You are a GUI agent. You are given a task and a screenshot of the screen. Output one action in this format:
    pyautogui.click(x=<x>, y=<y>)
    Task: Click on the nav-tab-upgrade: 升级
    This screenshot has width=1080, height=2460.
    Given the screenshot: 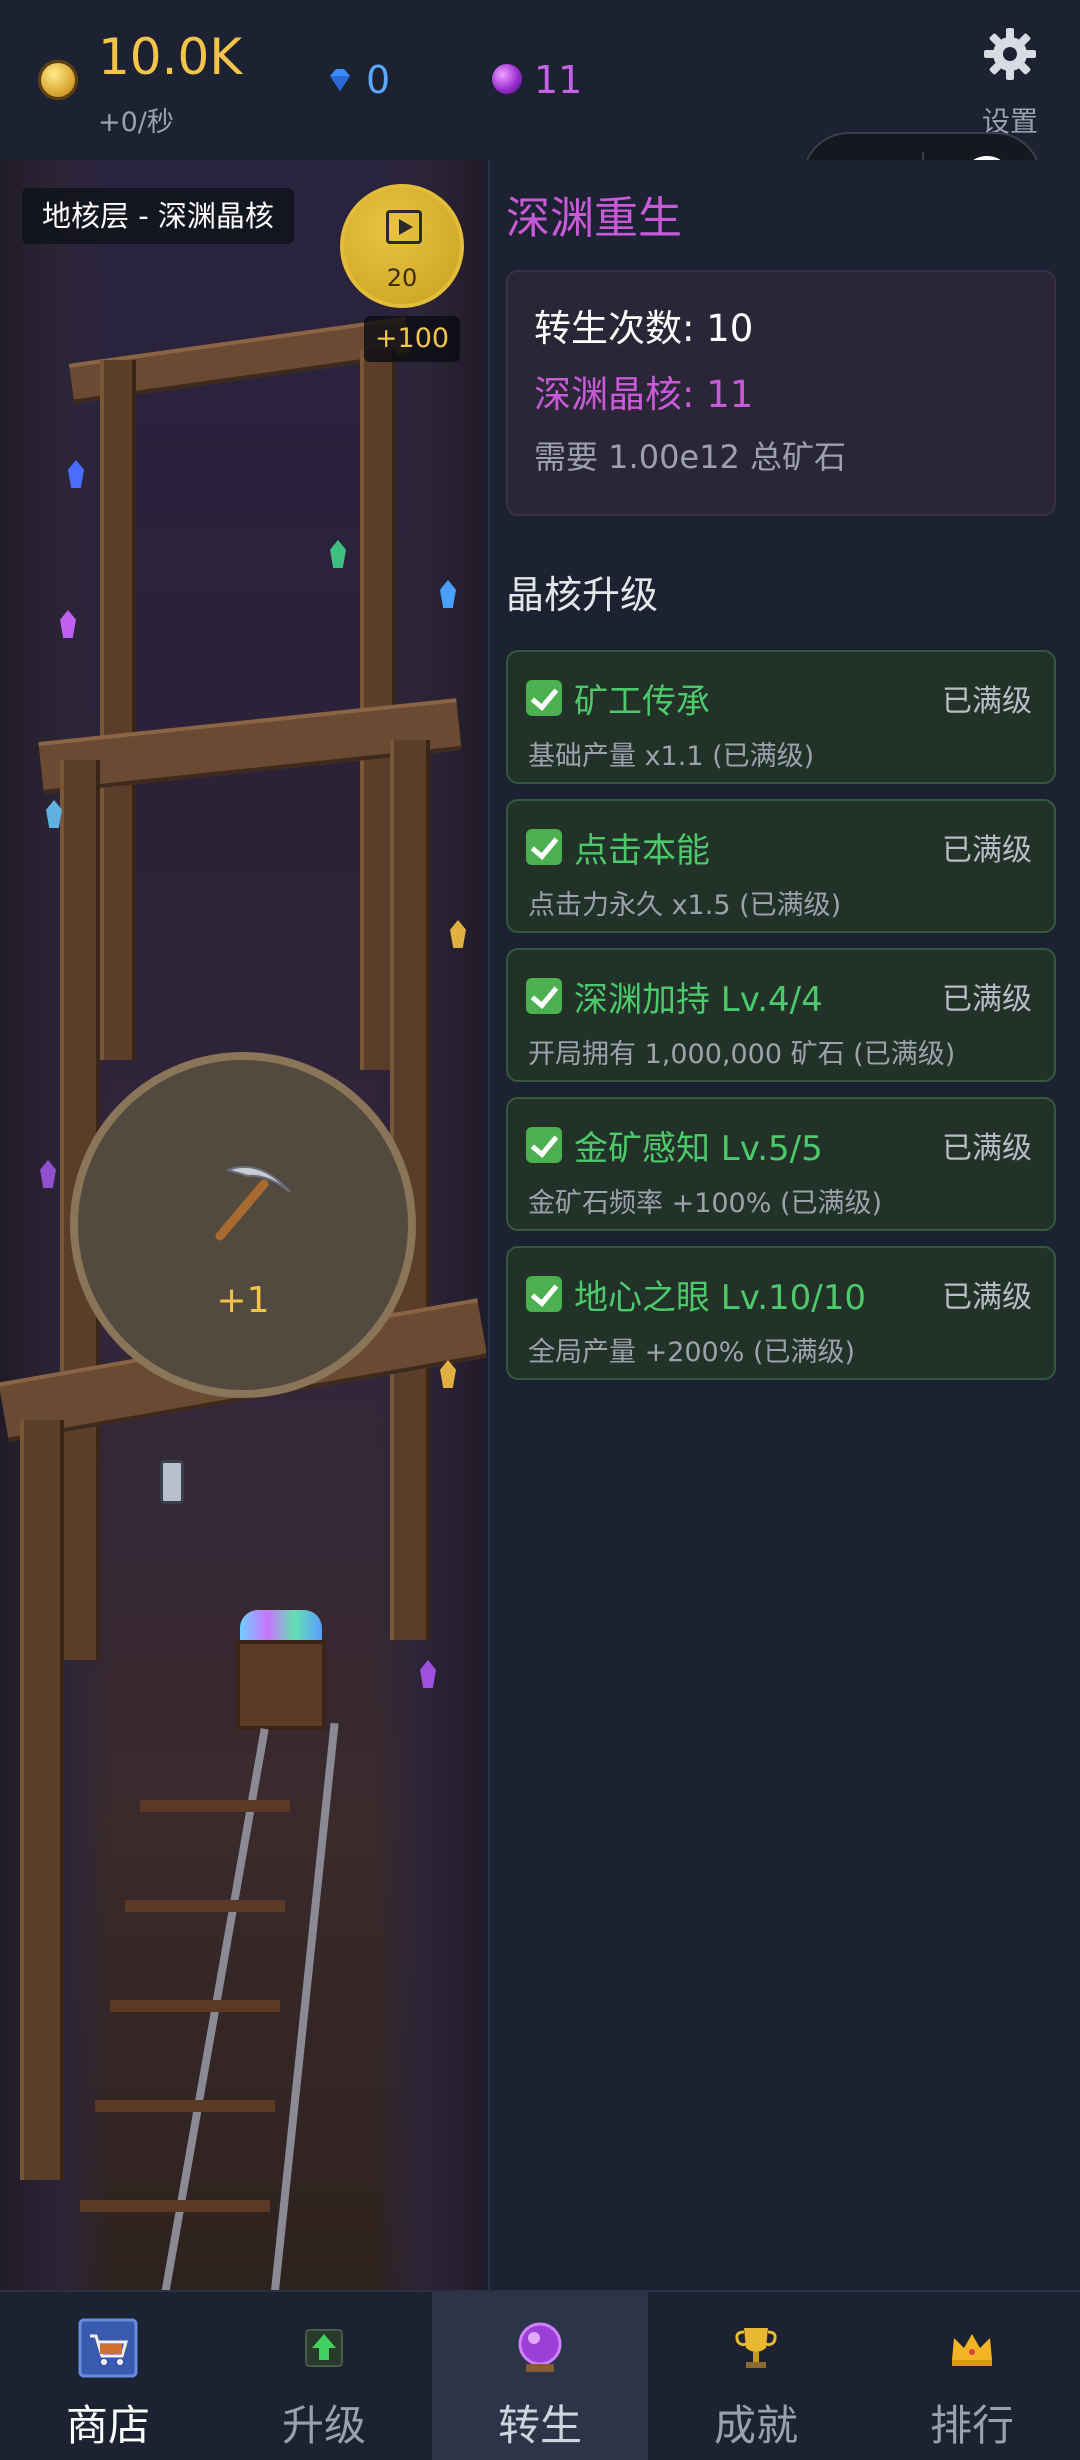 What is the action you would take?
    pyautogui.click(x=324, y=2376)
    